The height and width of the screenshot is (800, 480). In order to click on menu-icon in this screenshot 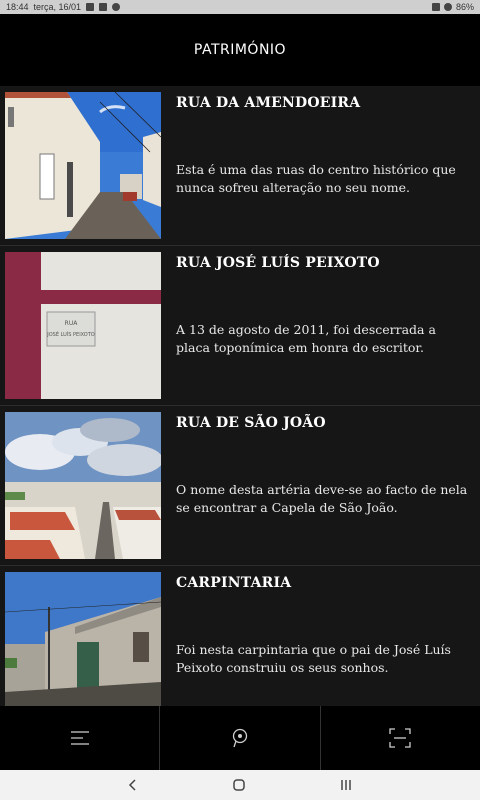, I will do `click(79, 738)`.